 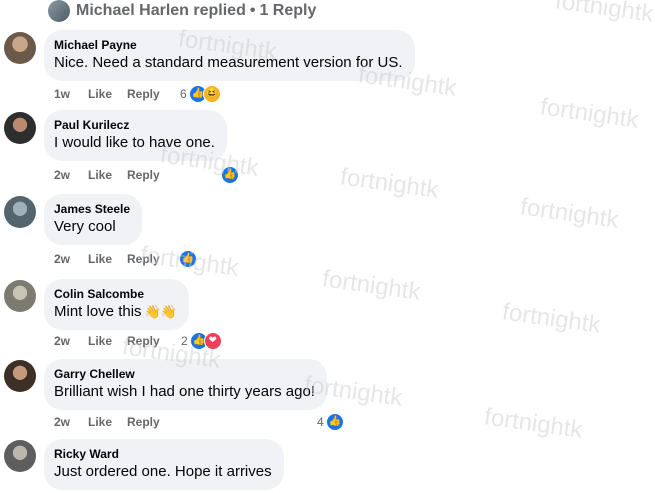 What do you see at coordinates (200, 94) in the screenshot?
I see `reaction-summary: 6 👍 😆` at bounding box center [200, 94].